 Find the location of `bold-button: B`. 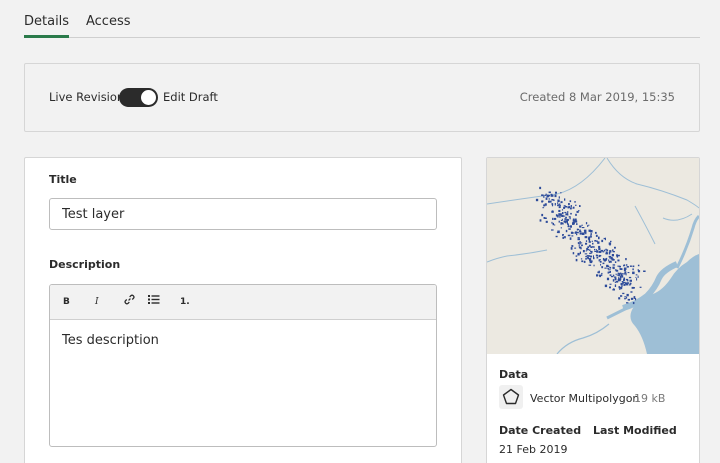

bold-button: B is located at coordinates (66, 302).